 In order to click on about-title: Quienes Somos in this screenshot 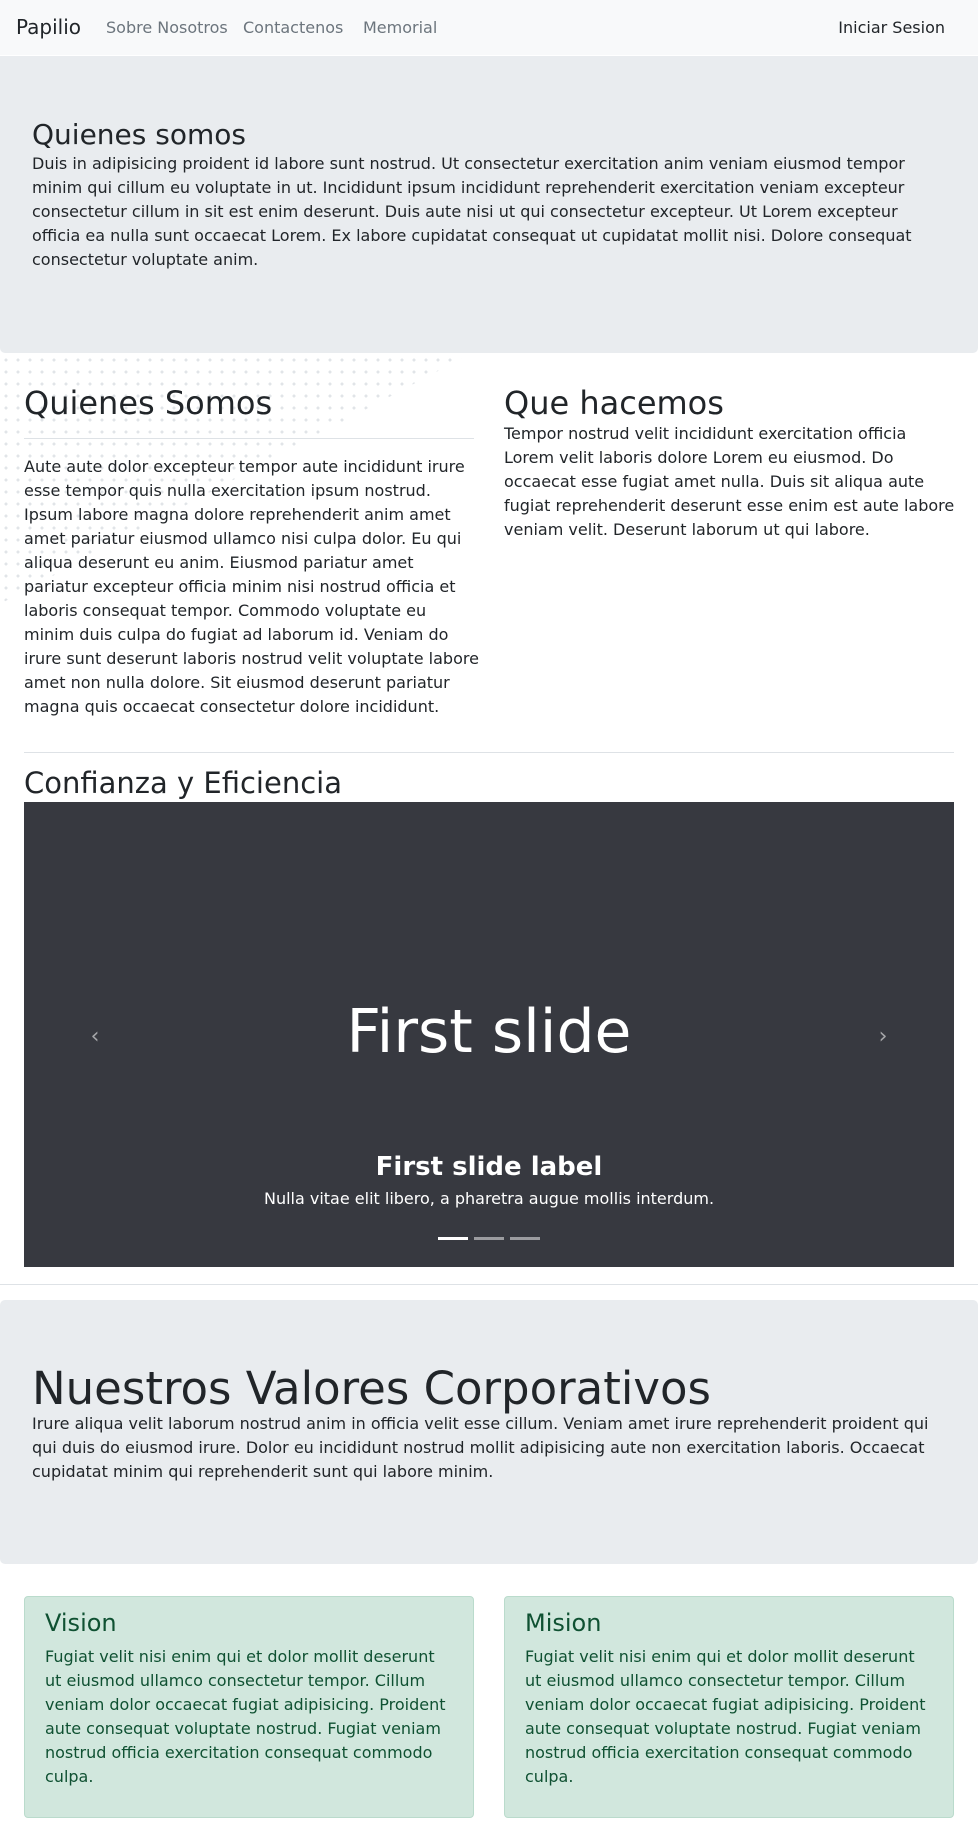, I will do `click(148, 403)`.